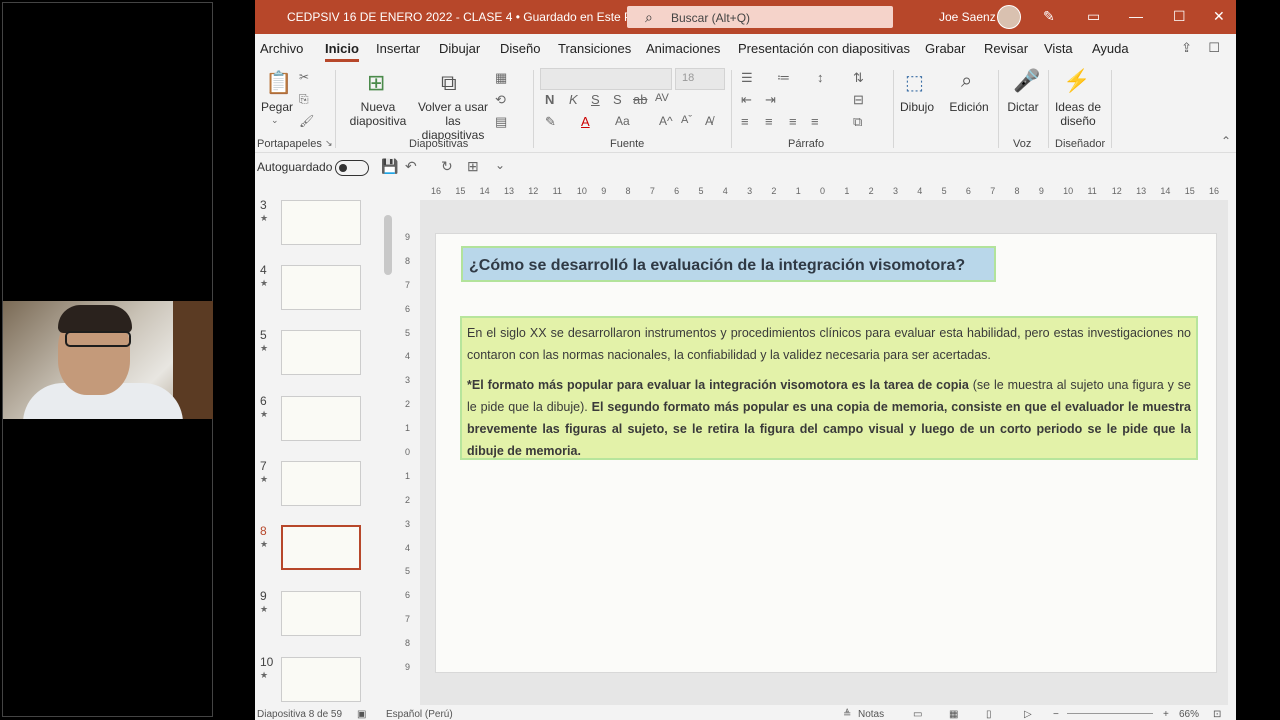  What do you see at coordinates (277, 107) in the screenshot?
I see `paste-button: Pegar` at bounding box center [277, 107].